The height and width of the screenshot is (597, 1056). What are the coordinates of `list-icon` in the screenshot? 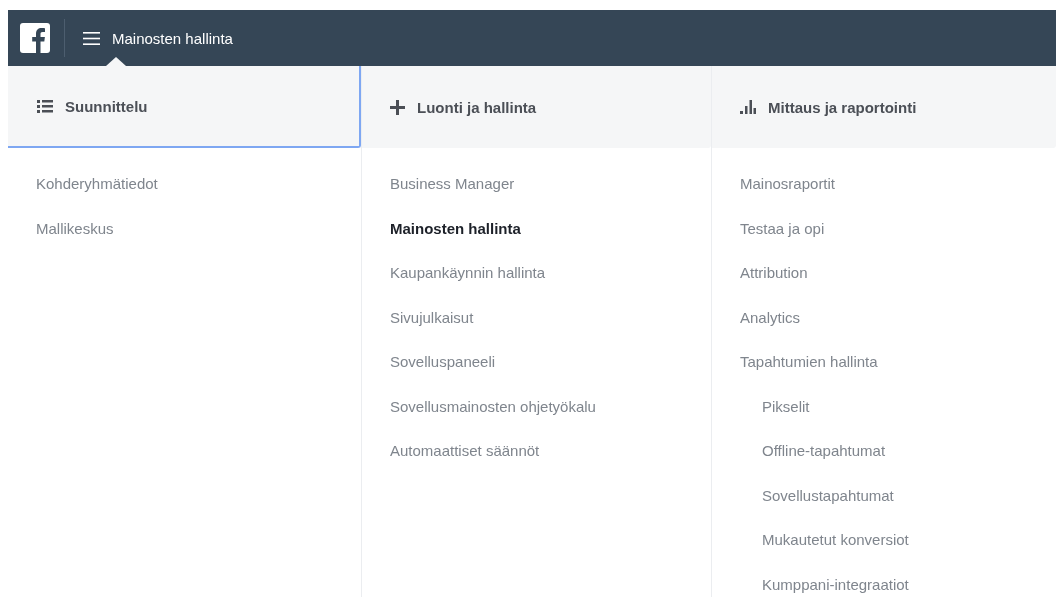 It's located at (45, 106).